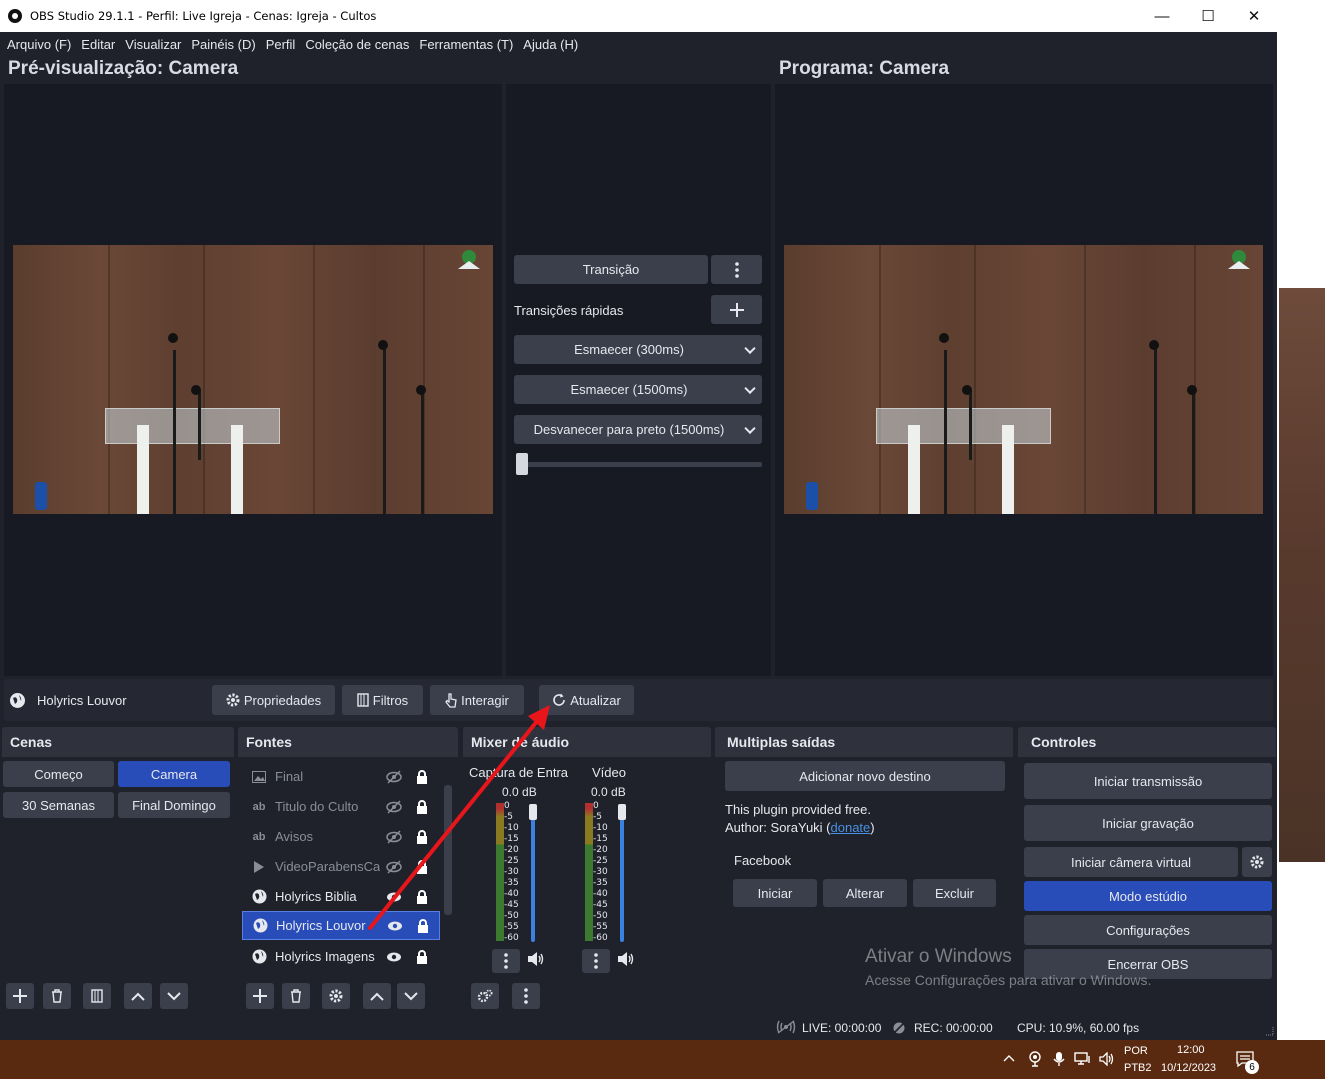  Describe the element at coordinates (864, 742) in the screenshot. I see `multiple-outputs-title: Multiplas saídas` at that location.